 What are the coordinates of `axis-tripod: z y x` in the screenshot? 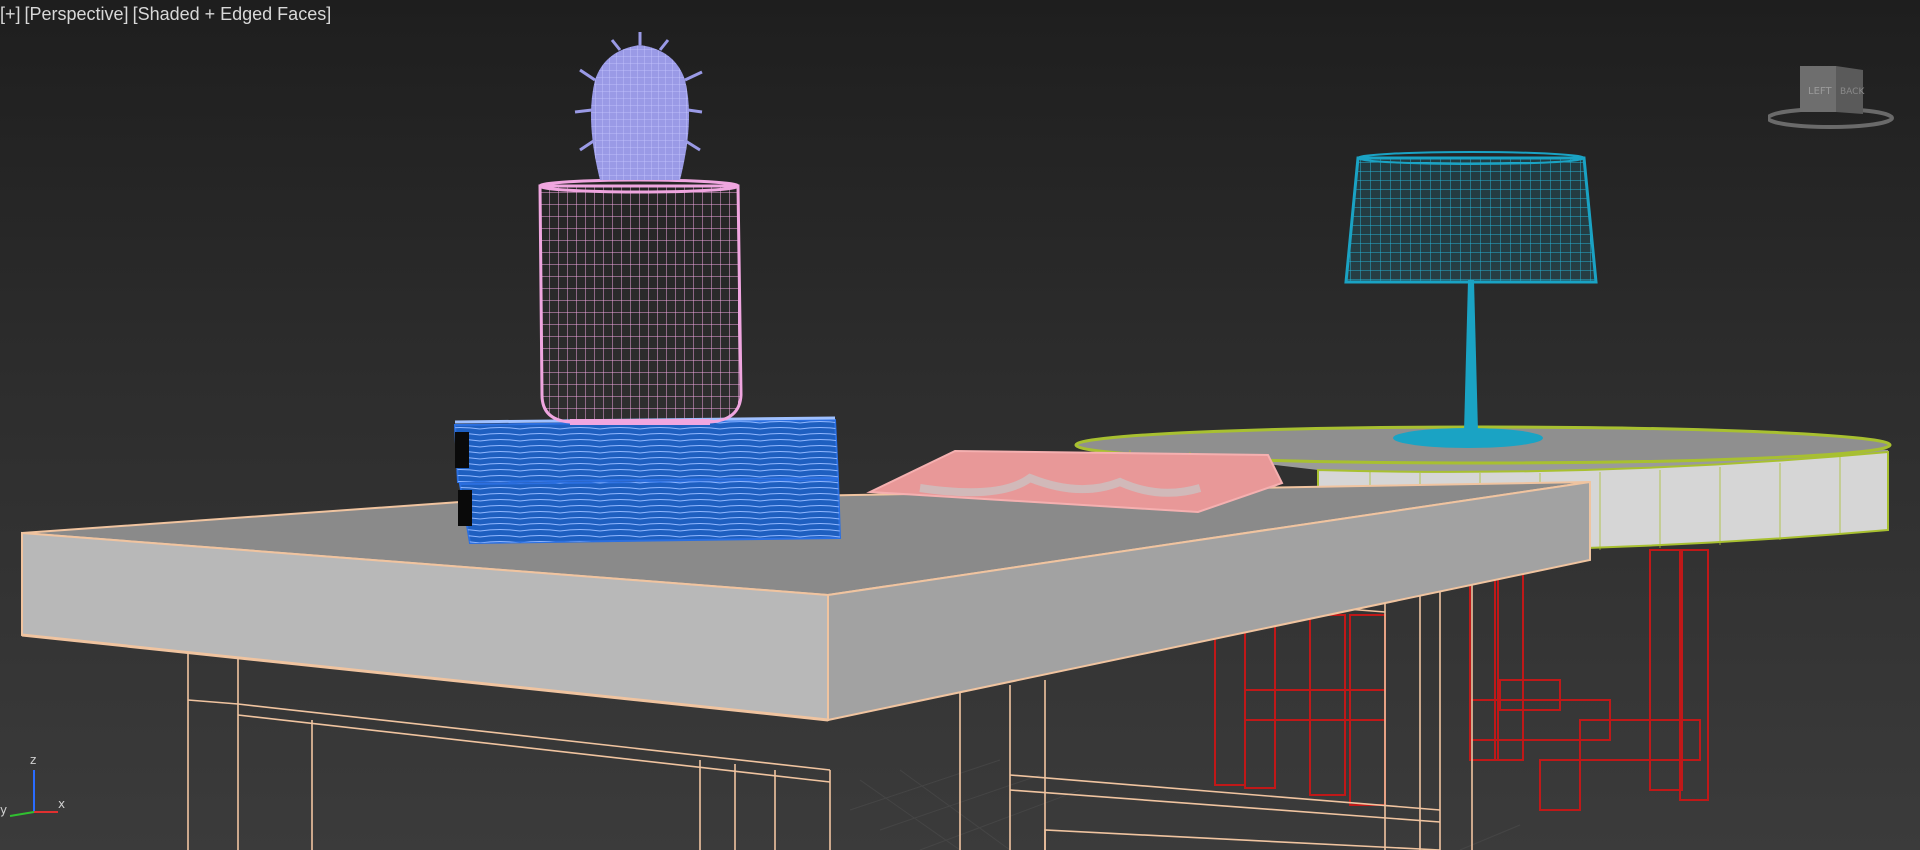 It's located at (40, 783).